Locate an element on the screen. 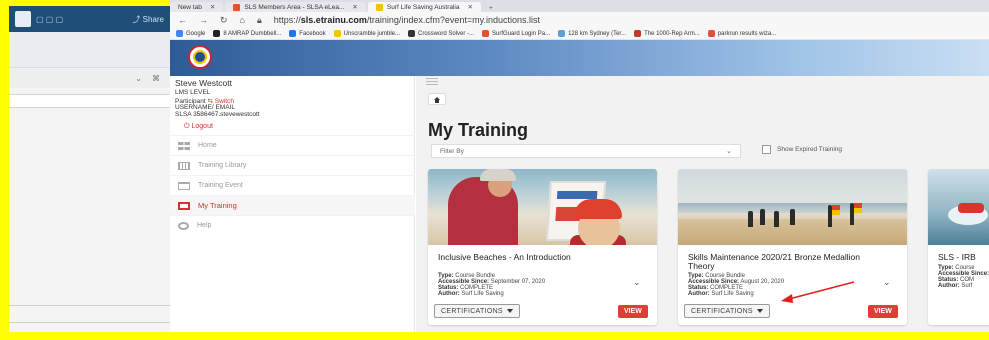 This screenshot has width=989, height=340. irb-boat is located at coordinates (971, 208).